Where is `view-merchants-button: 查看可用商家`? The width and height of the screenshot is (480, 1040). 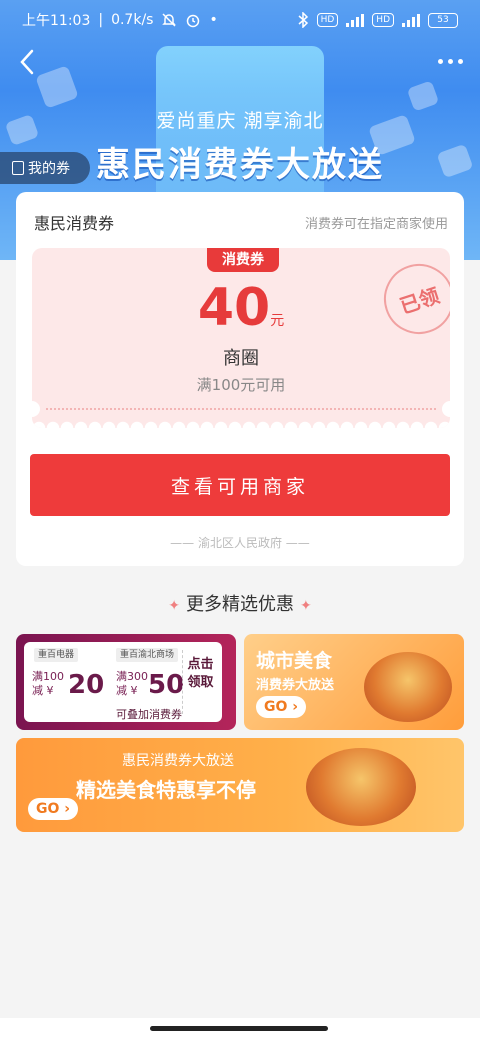 view-merchants-button: 查看可用商家 is located at coordinates (240, 485).